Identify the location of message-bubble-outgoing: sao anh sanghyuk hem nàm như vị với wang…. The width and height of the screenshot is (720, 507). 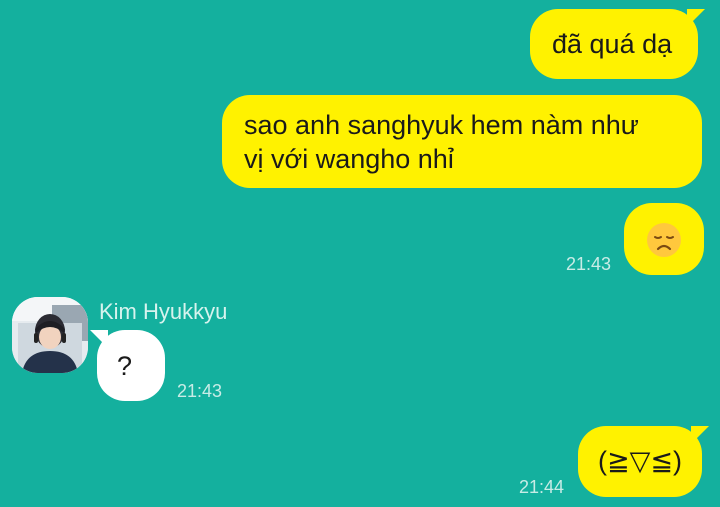
(462, 141).